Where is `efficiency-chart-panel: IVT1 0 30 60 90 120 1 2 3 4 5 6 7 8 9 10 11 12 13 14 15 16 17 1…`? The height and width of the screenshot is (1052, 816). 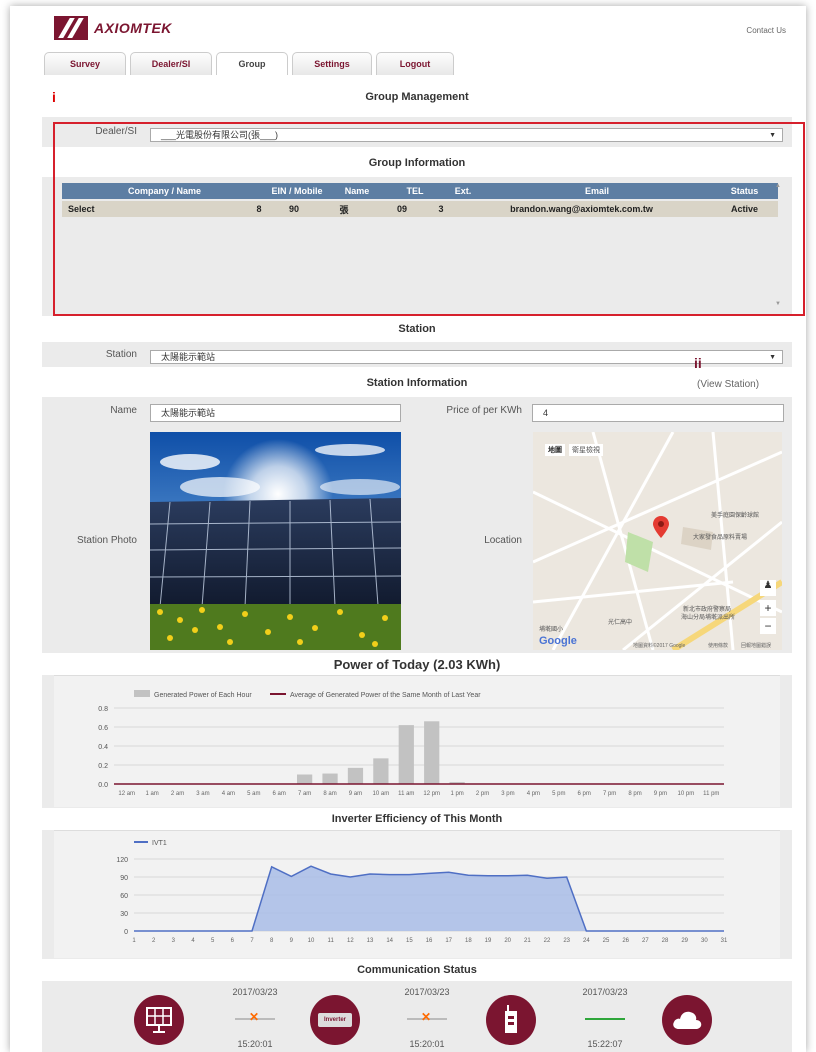
efficiency-chart-panel: IVT1 0 30 60 90 120 1 2 3 4 5 6 7 8 9 10 11 12 13 14 15 16 17 1… is located at coordinates (417, 894).